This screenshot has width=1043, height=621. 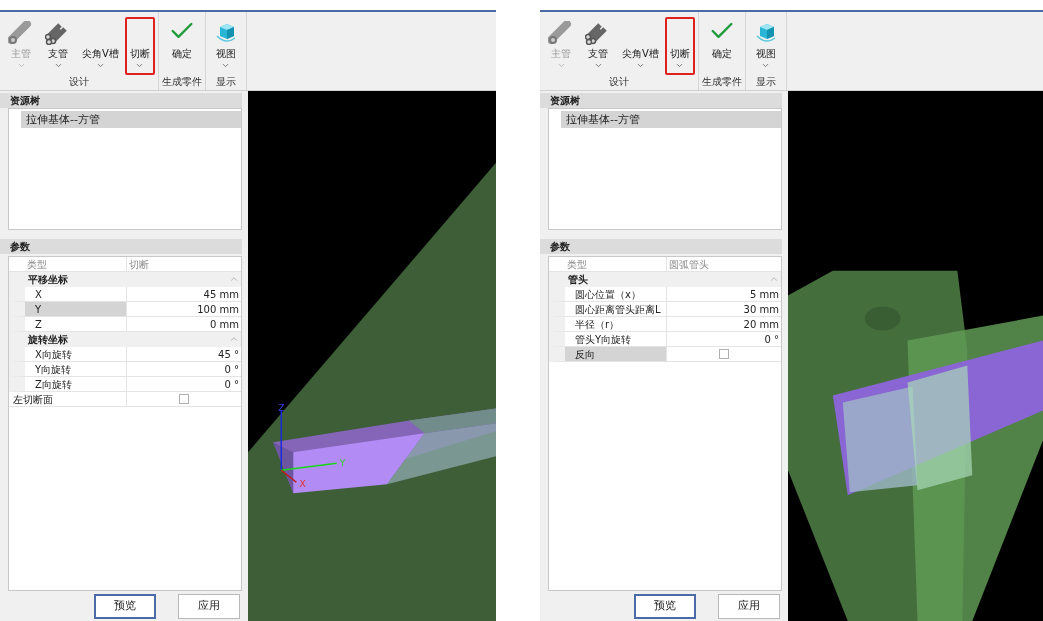 What do you see at coordinates (665, 279) in the screenshot?
I see `group-header: 管头` at bounding box center [665, 279].